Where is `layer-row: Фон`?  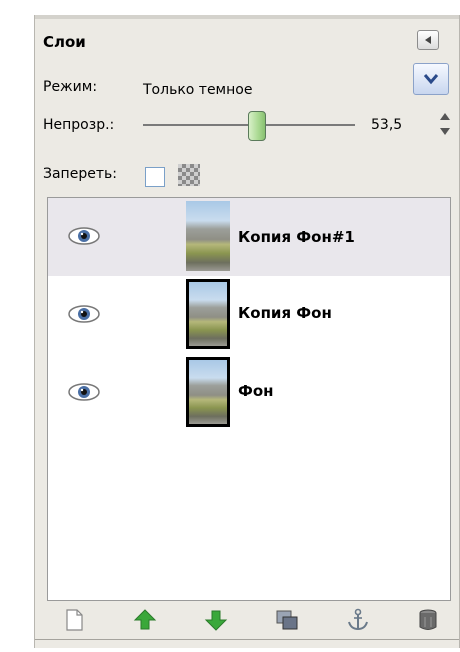
layer-row: Фон is located at coordinates (249, 393).